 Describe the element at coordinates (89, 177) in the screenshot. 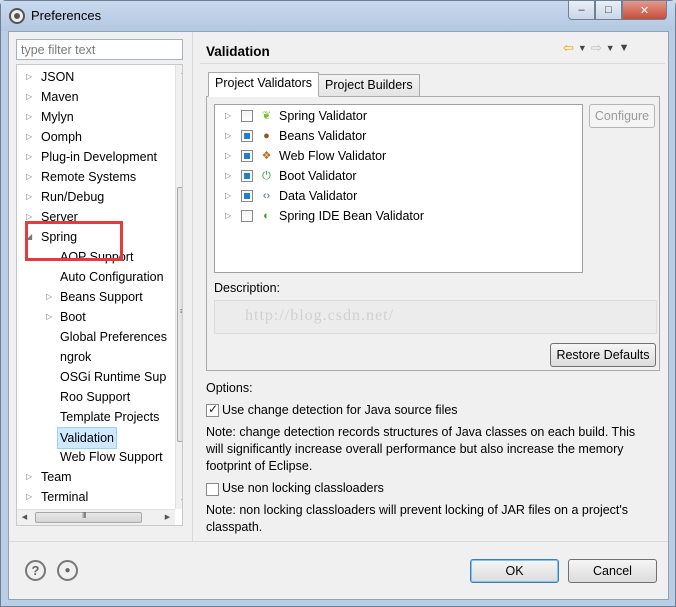

I see `tree-item-label: Remote Systems` at that location.